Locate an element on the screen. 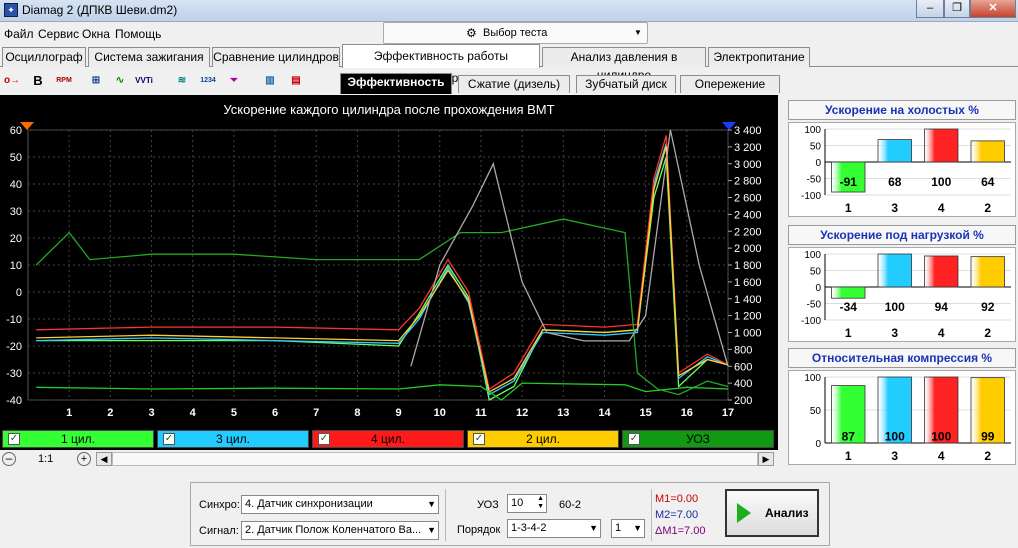 This screenshot has height=548, width=1018. subtab-advance: Опережение is located at coordinates (730, 84).